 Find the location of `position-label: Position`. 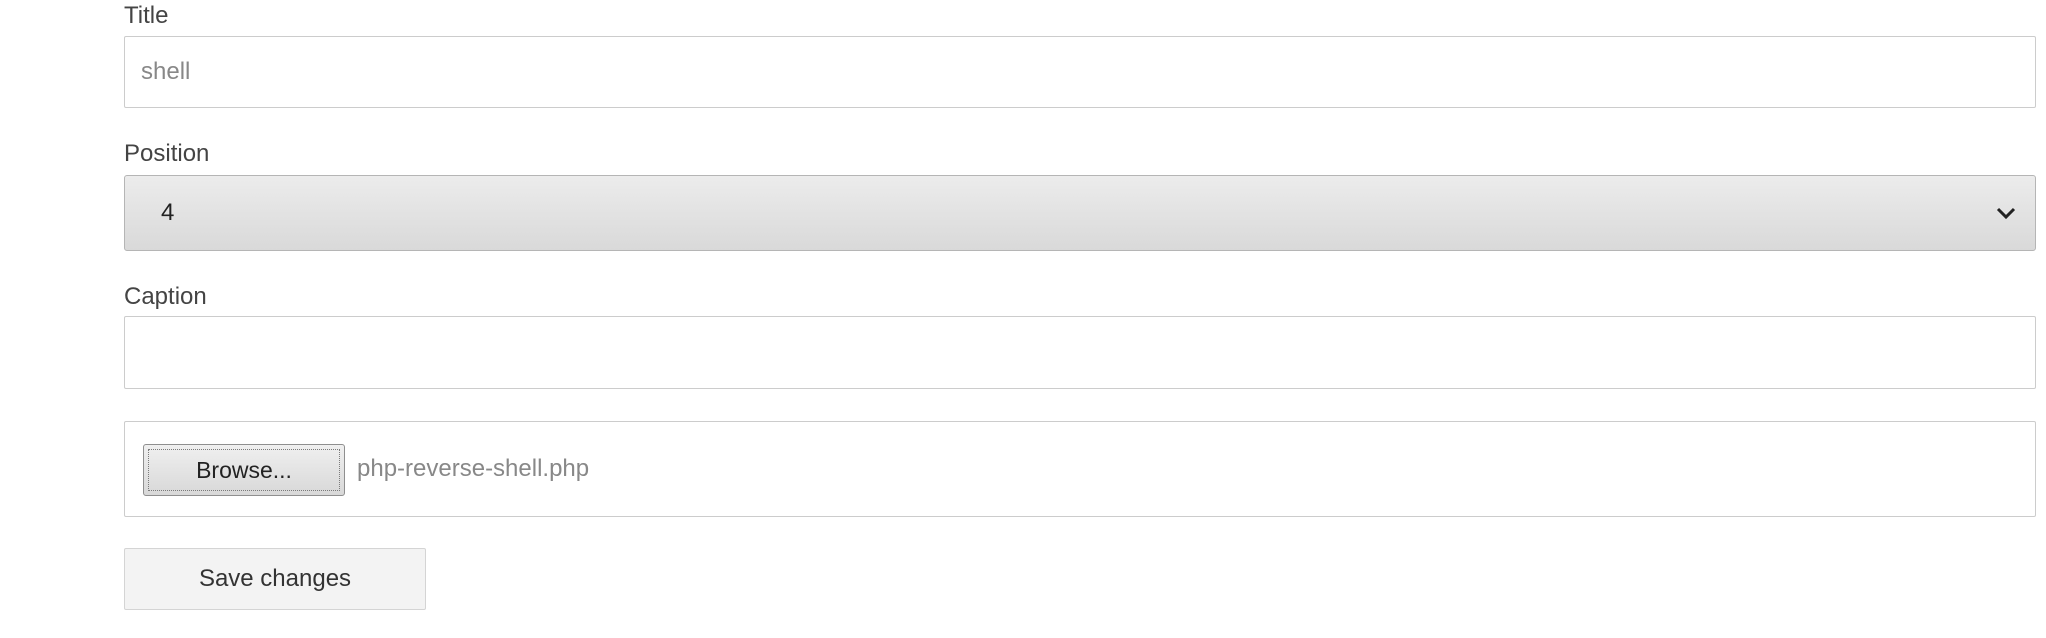

position-label: Position is located at coordinates (167, 153).